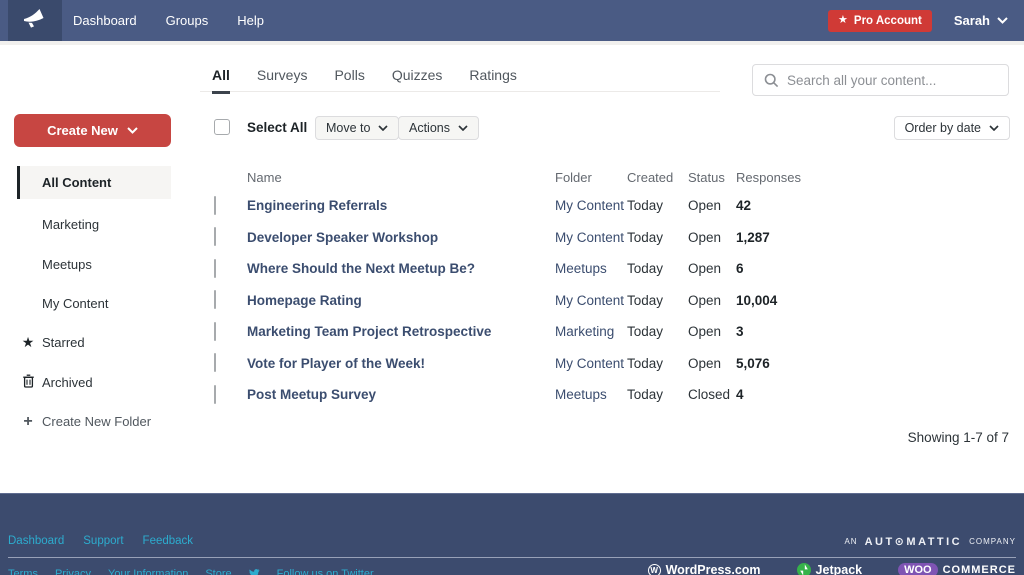 This screenshot has width=1024, height=575. I want to click on woocommerce-logo: WOO COMMERCE, so click(957, 569).